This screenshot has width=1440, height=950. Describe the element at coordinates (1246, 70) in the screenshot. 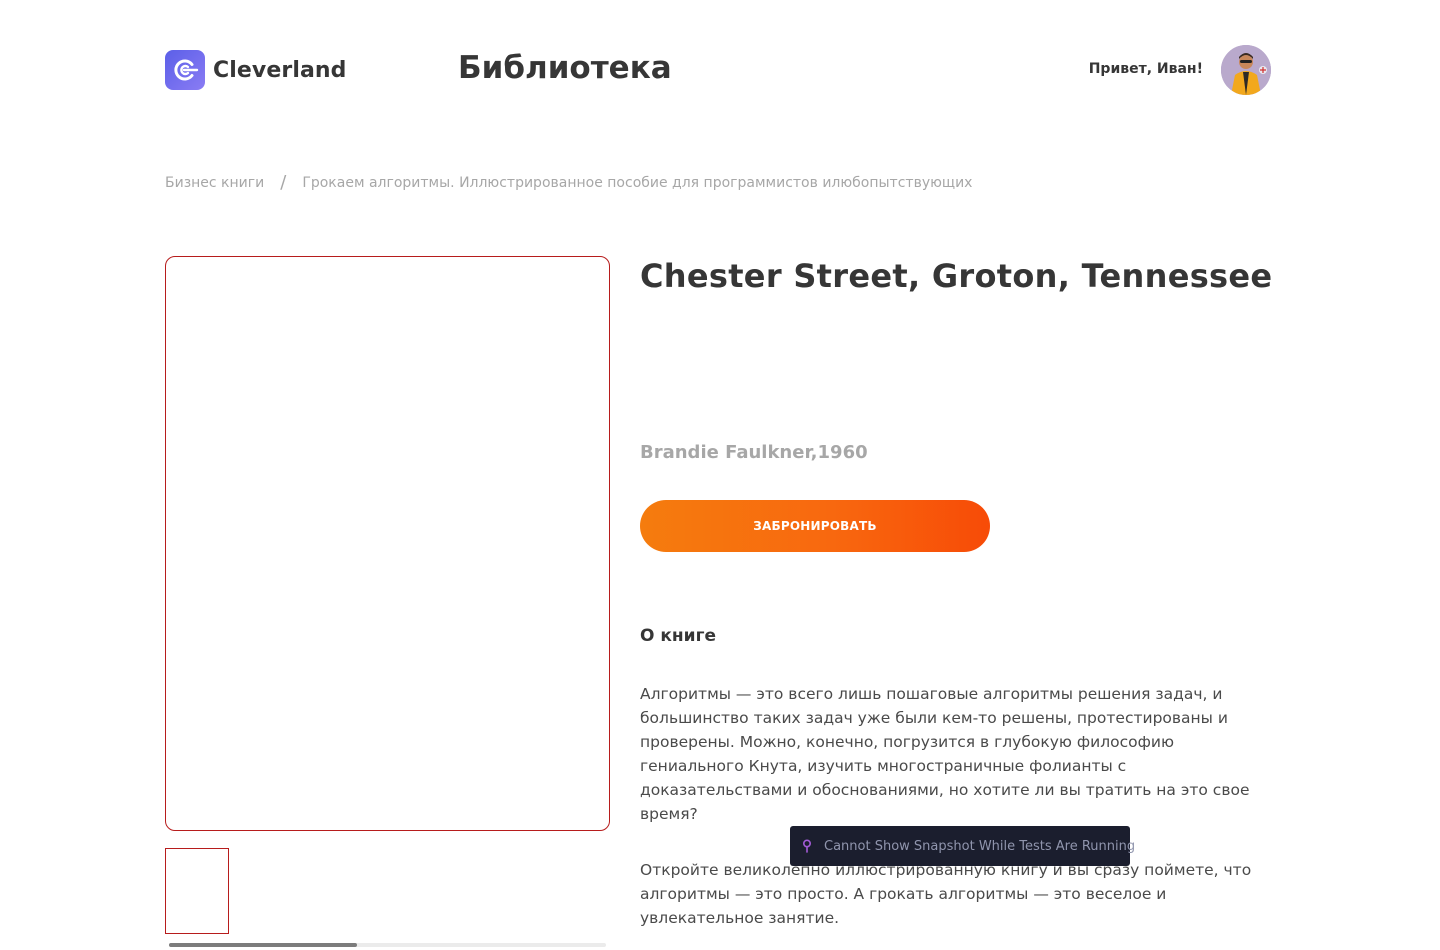

I see `avatar` at that location.